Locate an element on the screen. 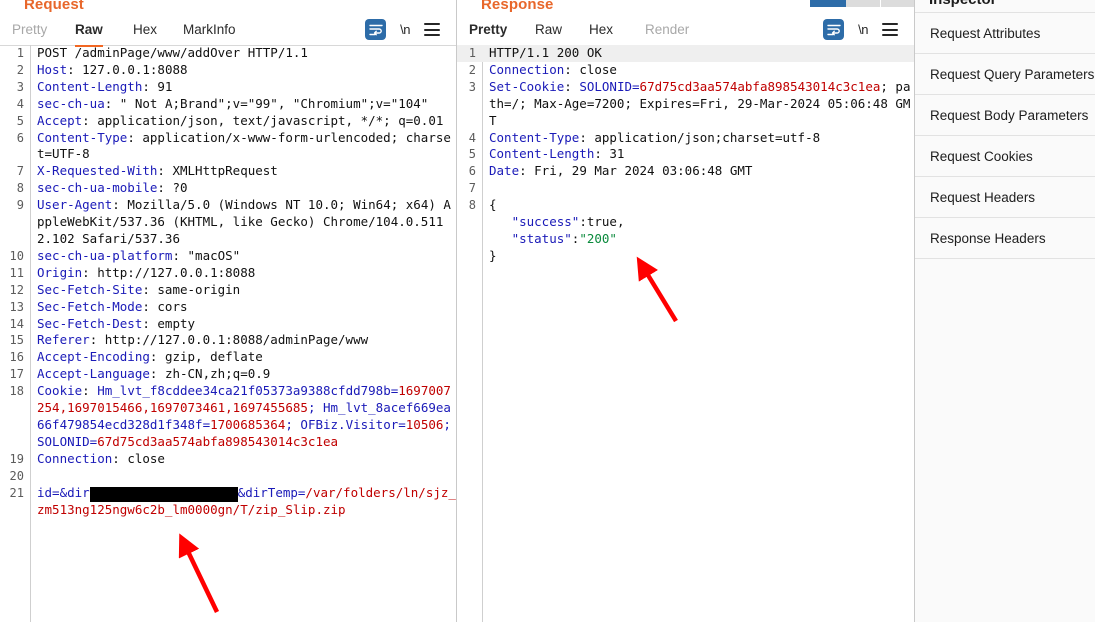  response-tab-render: Render is located at coordinates (667, 32).